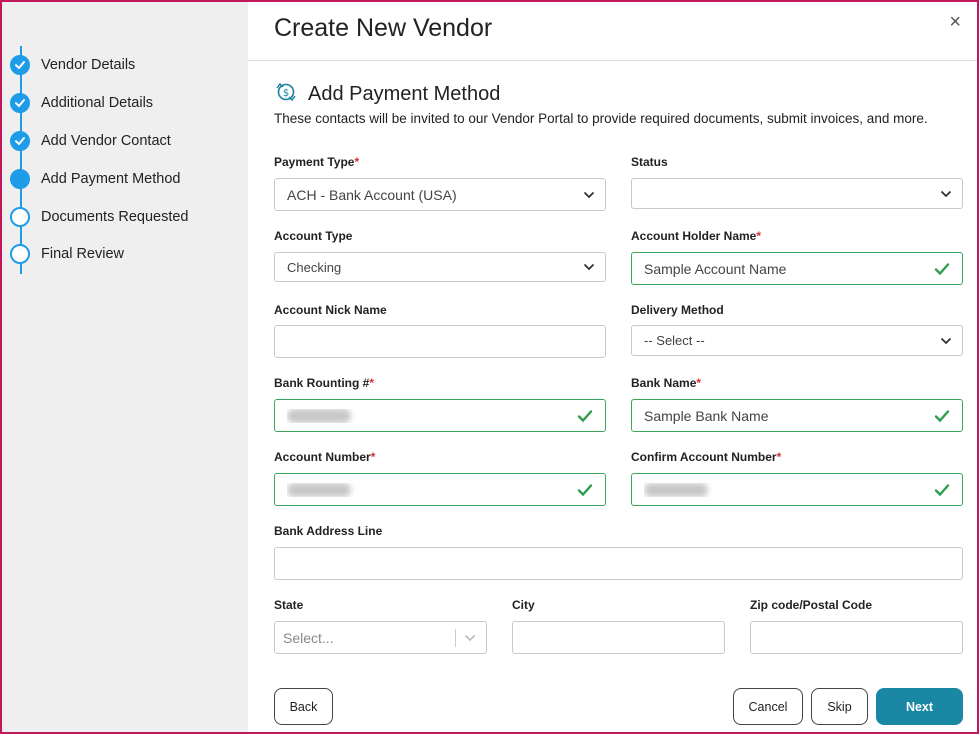 The height and width of the screenshot is (734, 979). What do you see at coordinates (455, 637) in the screenshot?
I see `select-separator` at bounding box center [455, 637].